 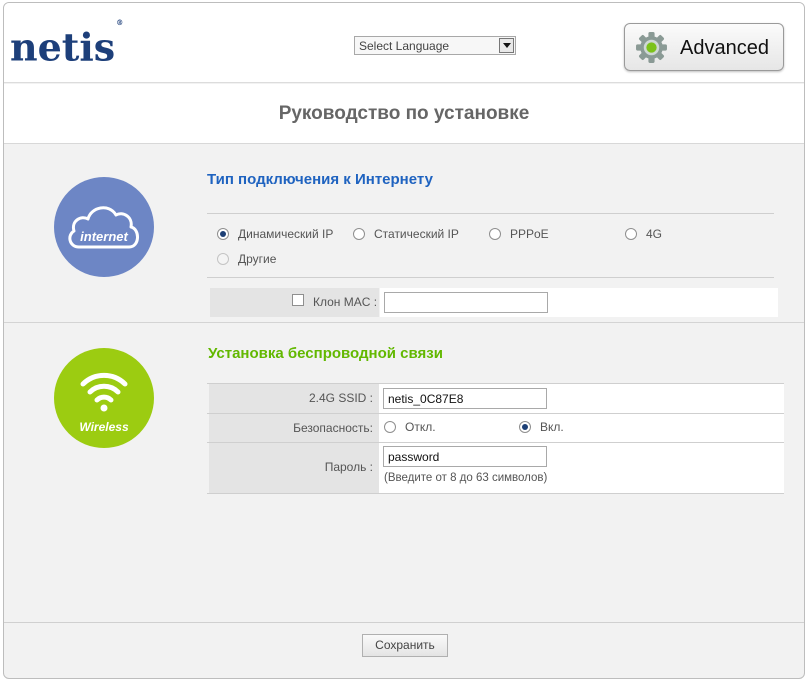 I want to click on title-bar: Руководство по установке, so click(x=404, y=114).